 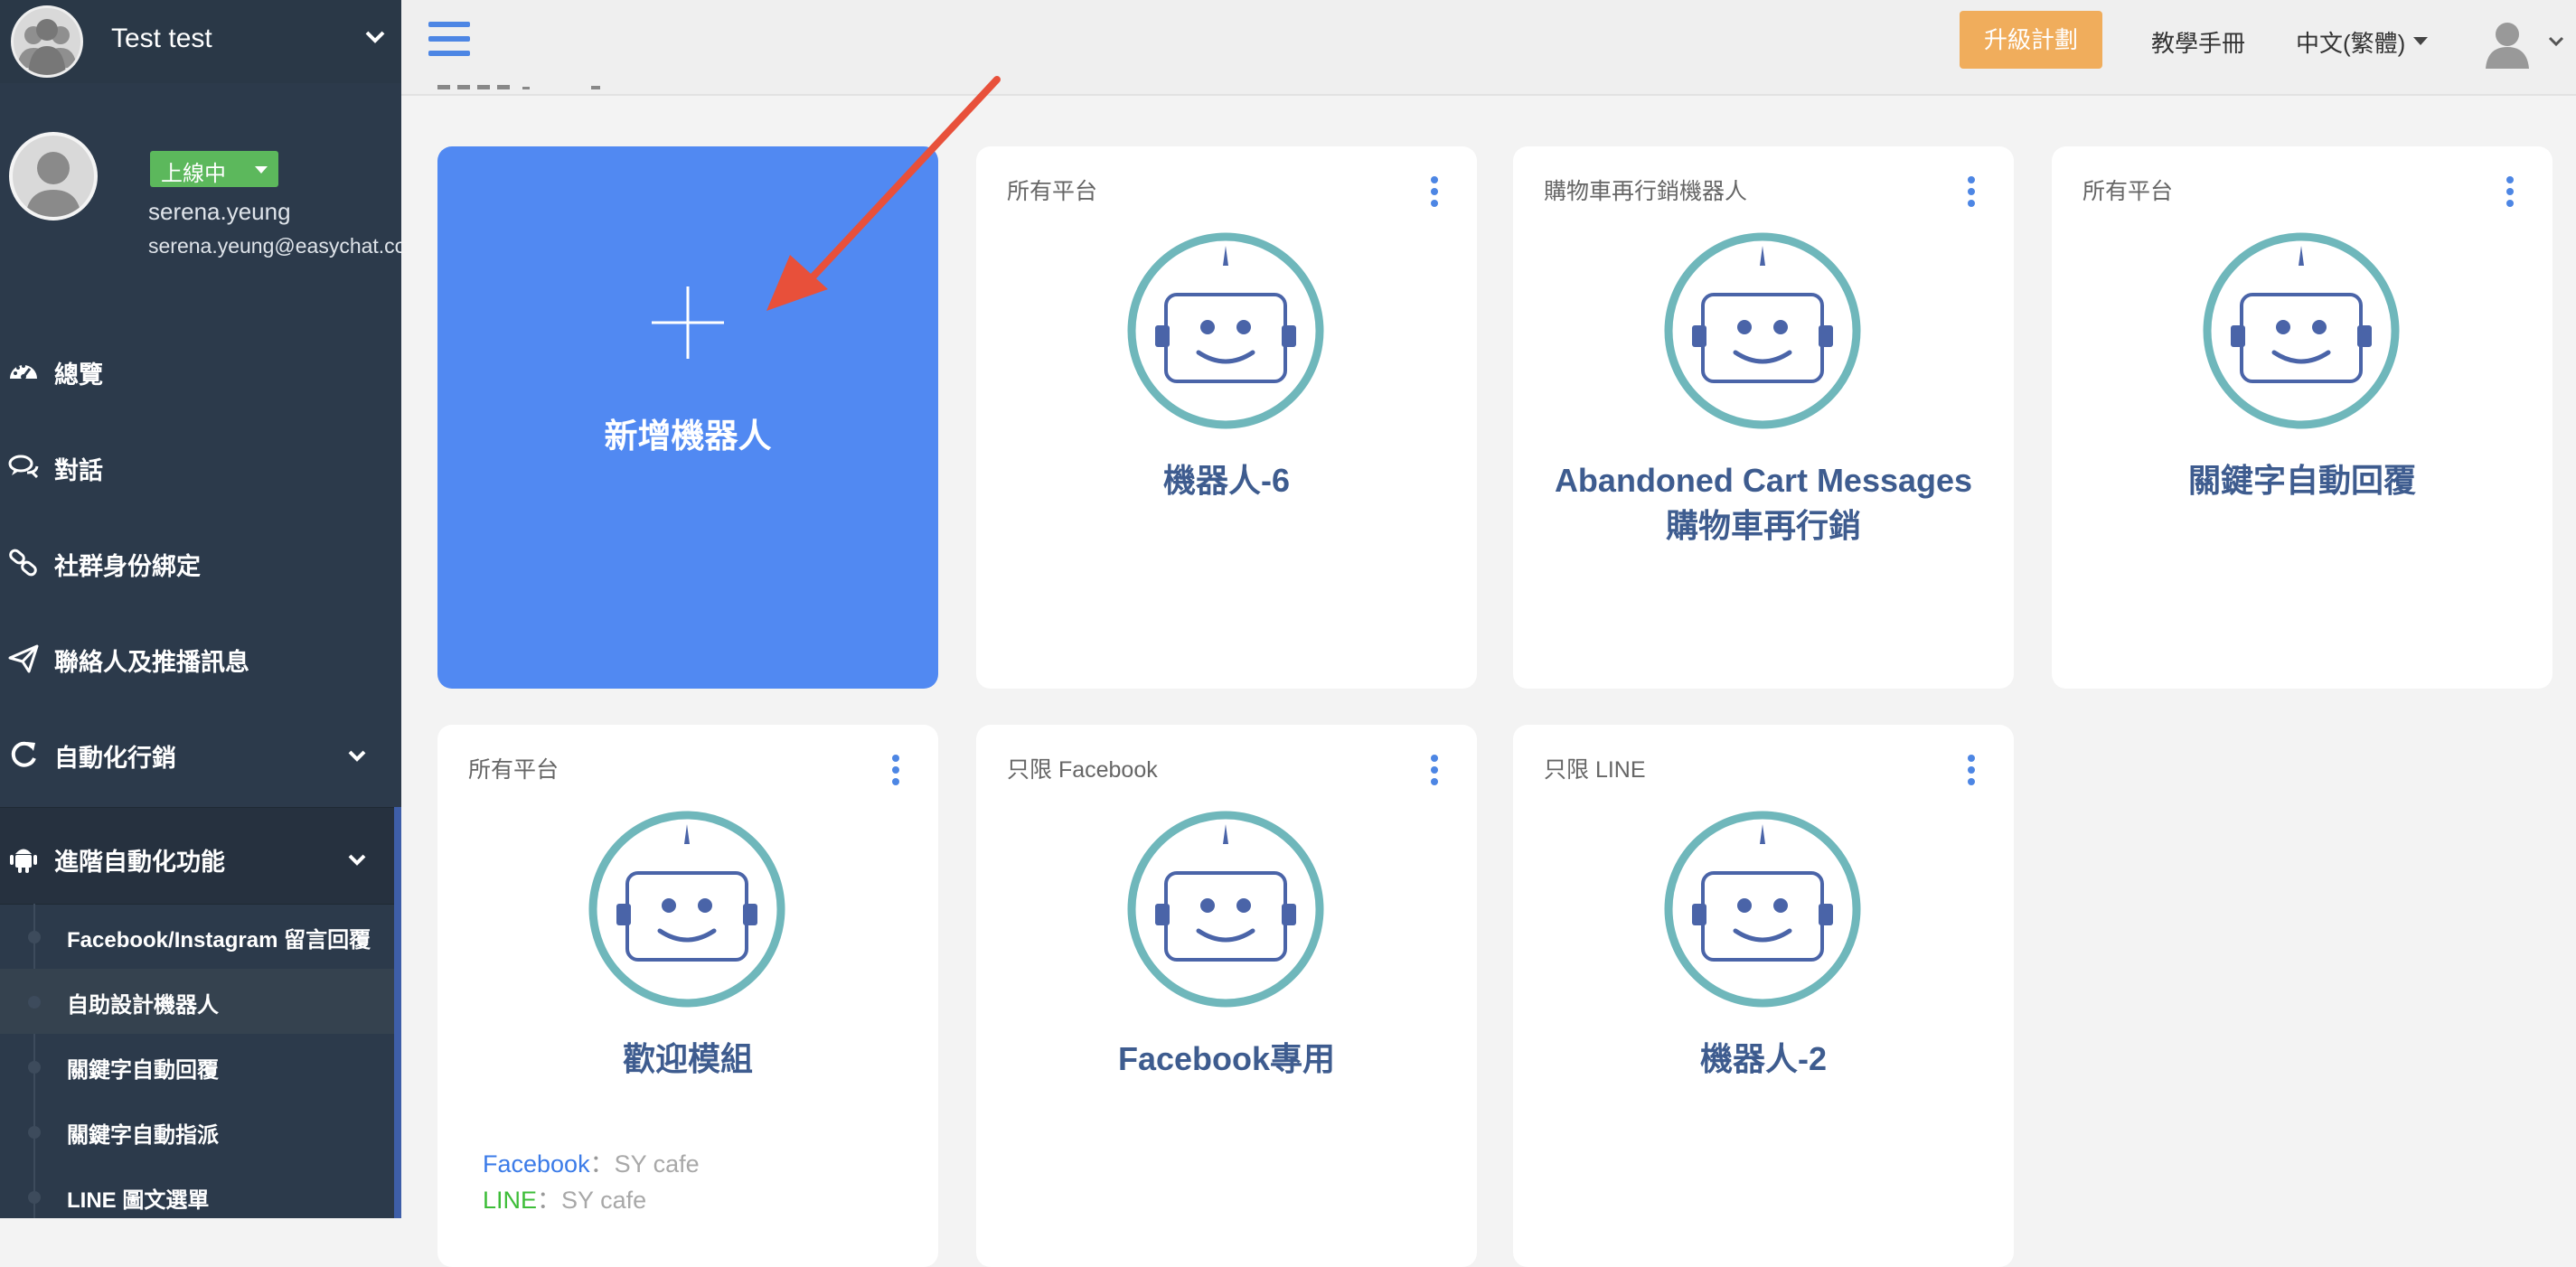 I want to click on nav-label: 總覽, so click(x=79, y=375).